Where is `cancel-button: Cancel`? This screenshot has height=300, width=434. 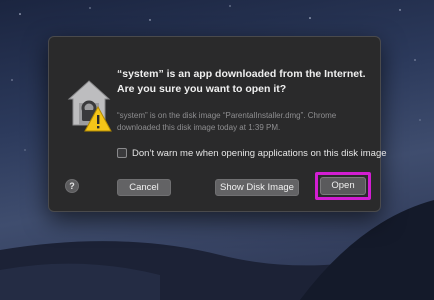
cancel-button: Cancel is located at coordinates (144, 187).